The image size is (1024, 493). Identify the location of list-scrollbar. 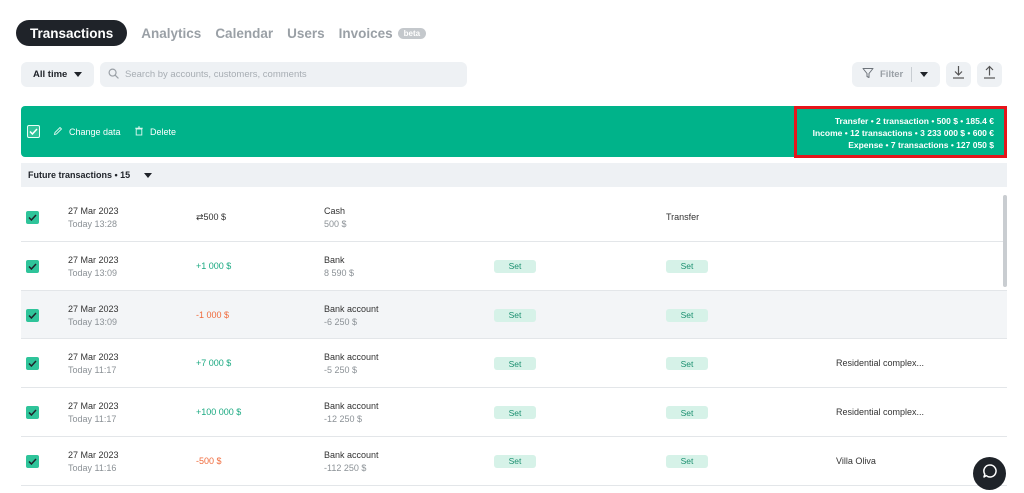
(1005, 241).